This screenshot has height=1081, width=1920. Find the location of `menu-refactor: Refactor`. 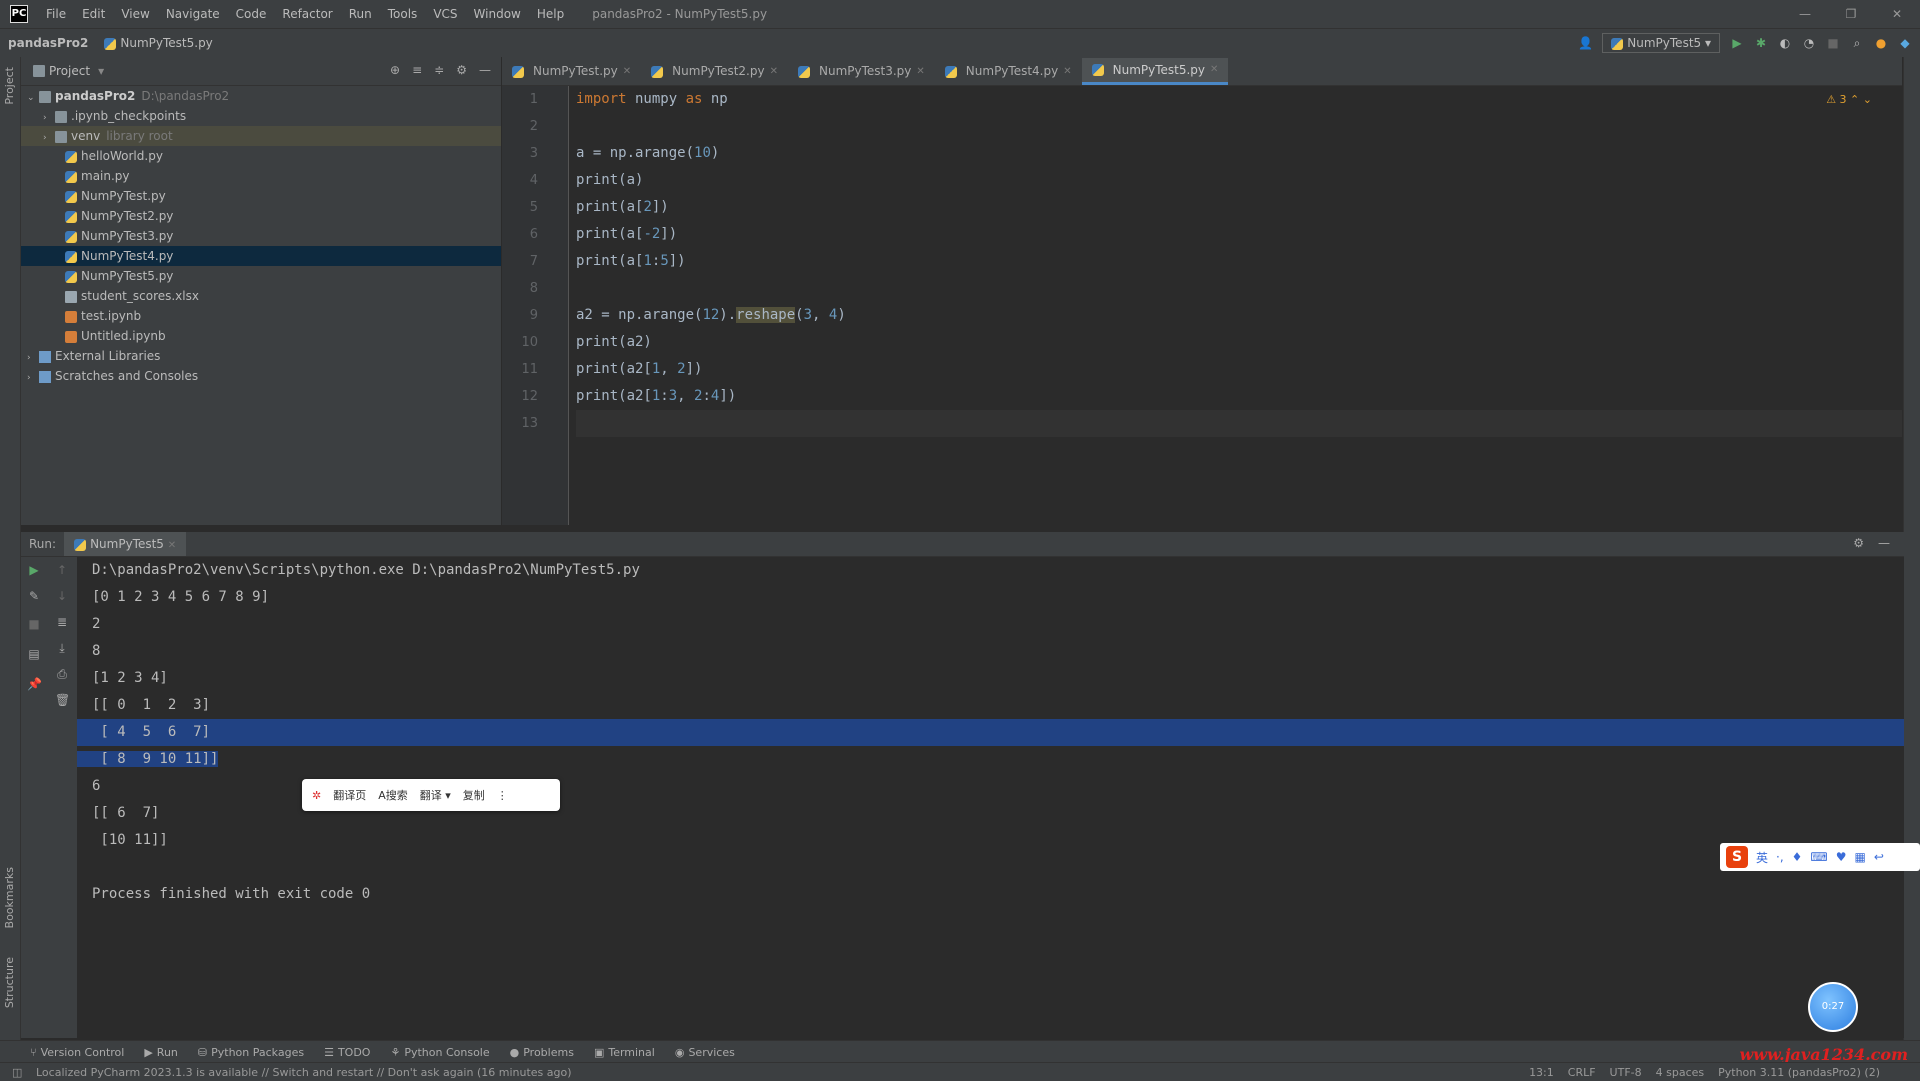

menu-refactor: Refactor is located at coordinates (307, 14).